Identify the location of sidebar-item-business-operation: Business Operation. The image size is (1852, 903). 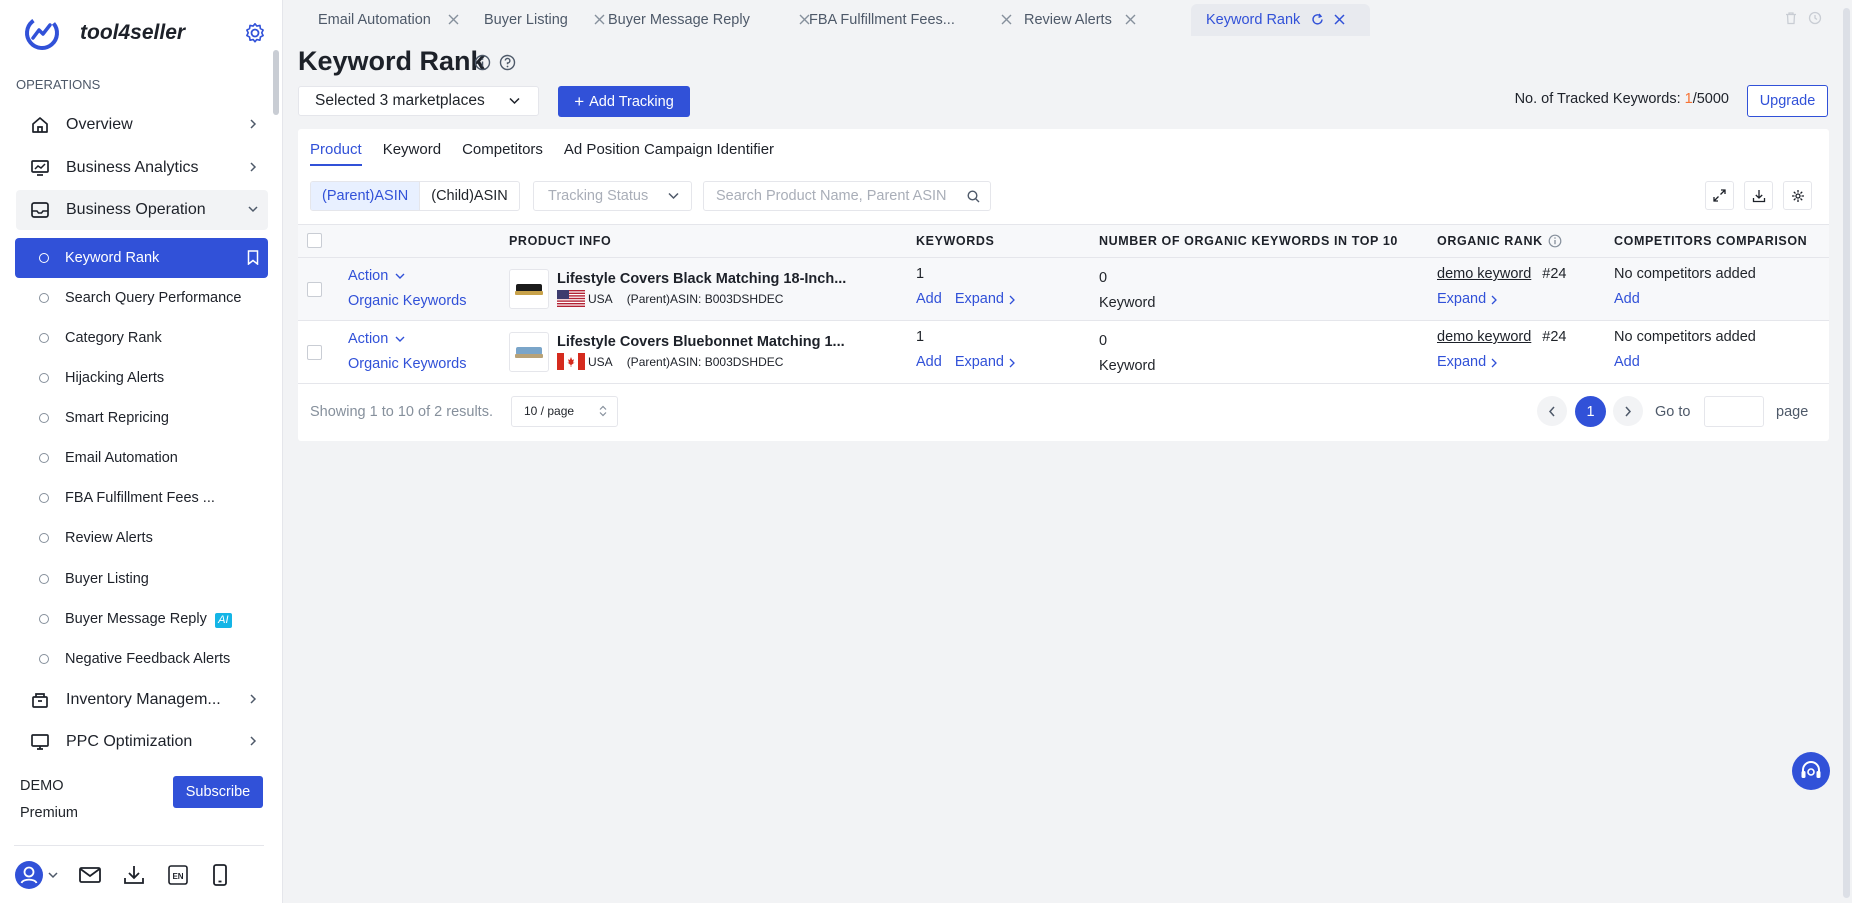
(142, 210).